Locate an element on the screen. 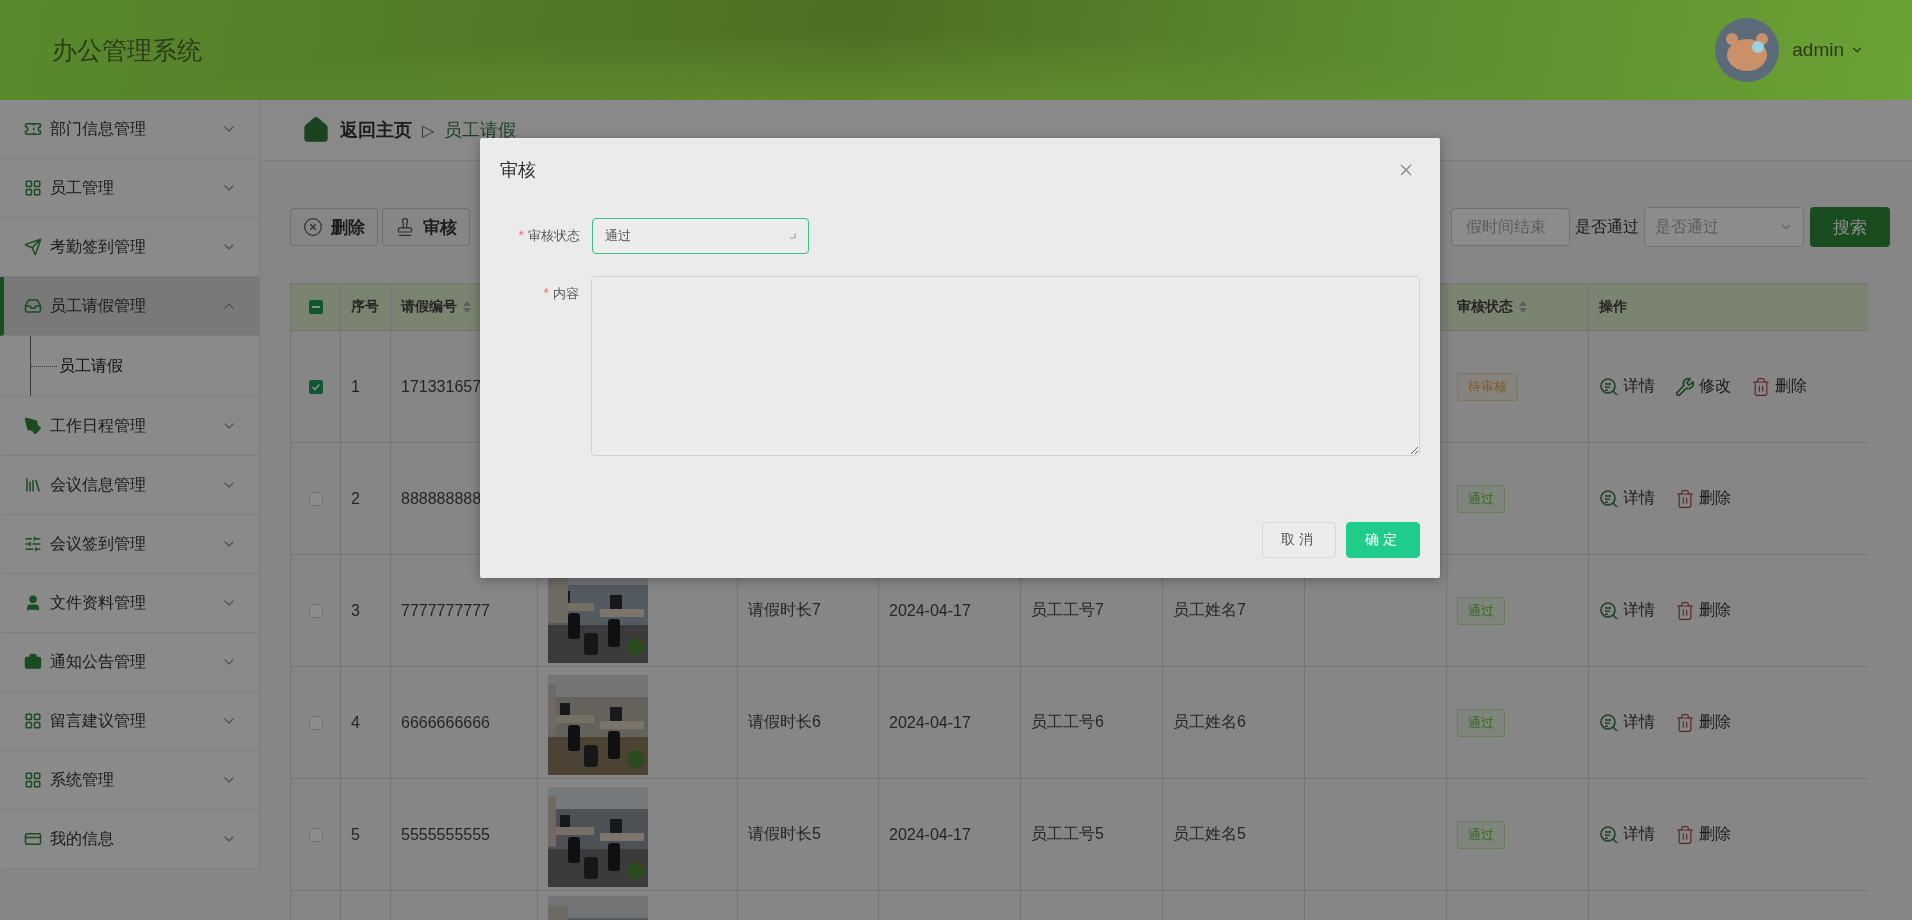  checkmark-icon is located at coordinates (315, 386).